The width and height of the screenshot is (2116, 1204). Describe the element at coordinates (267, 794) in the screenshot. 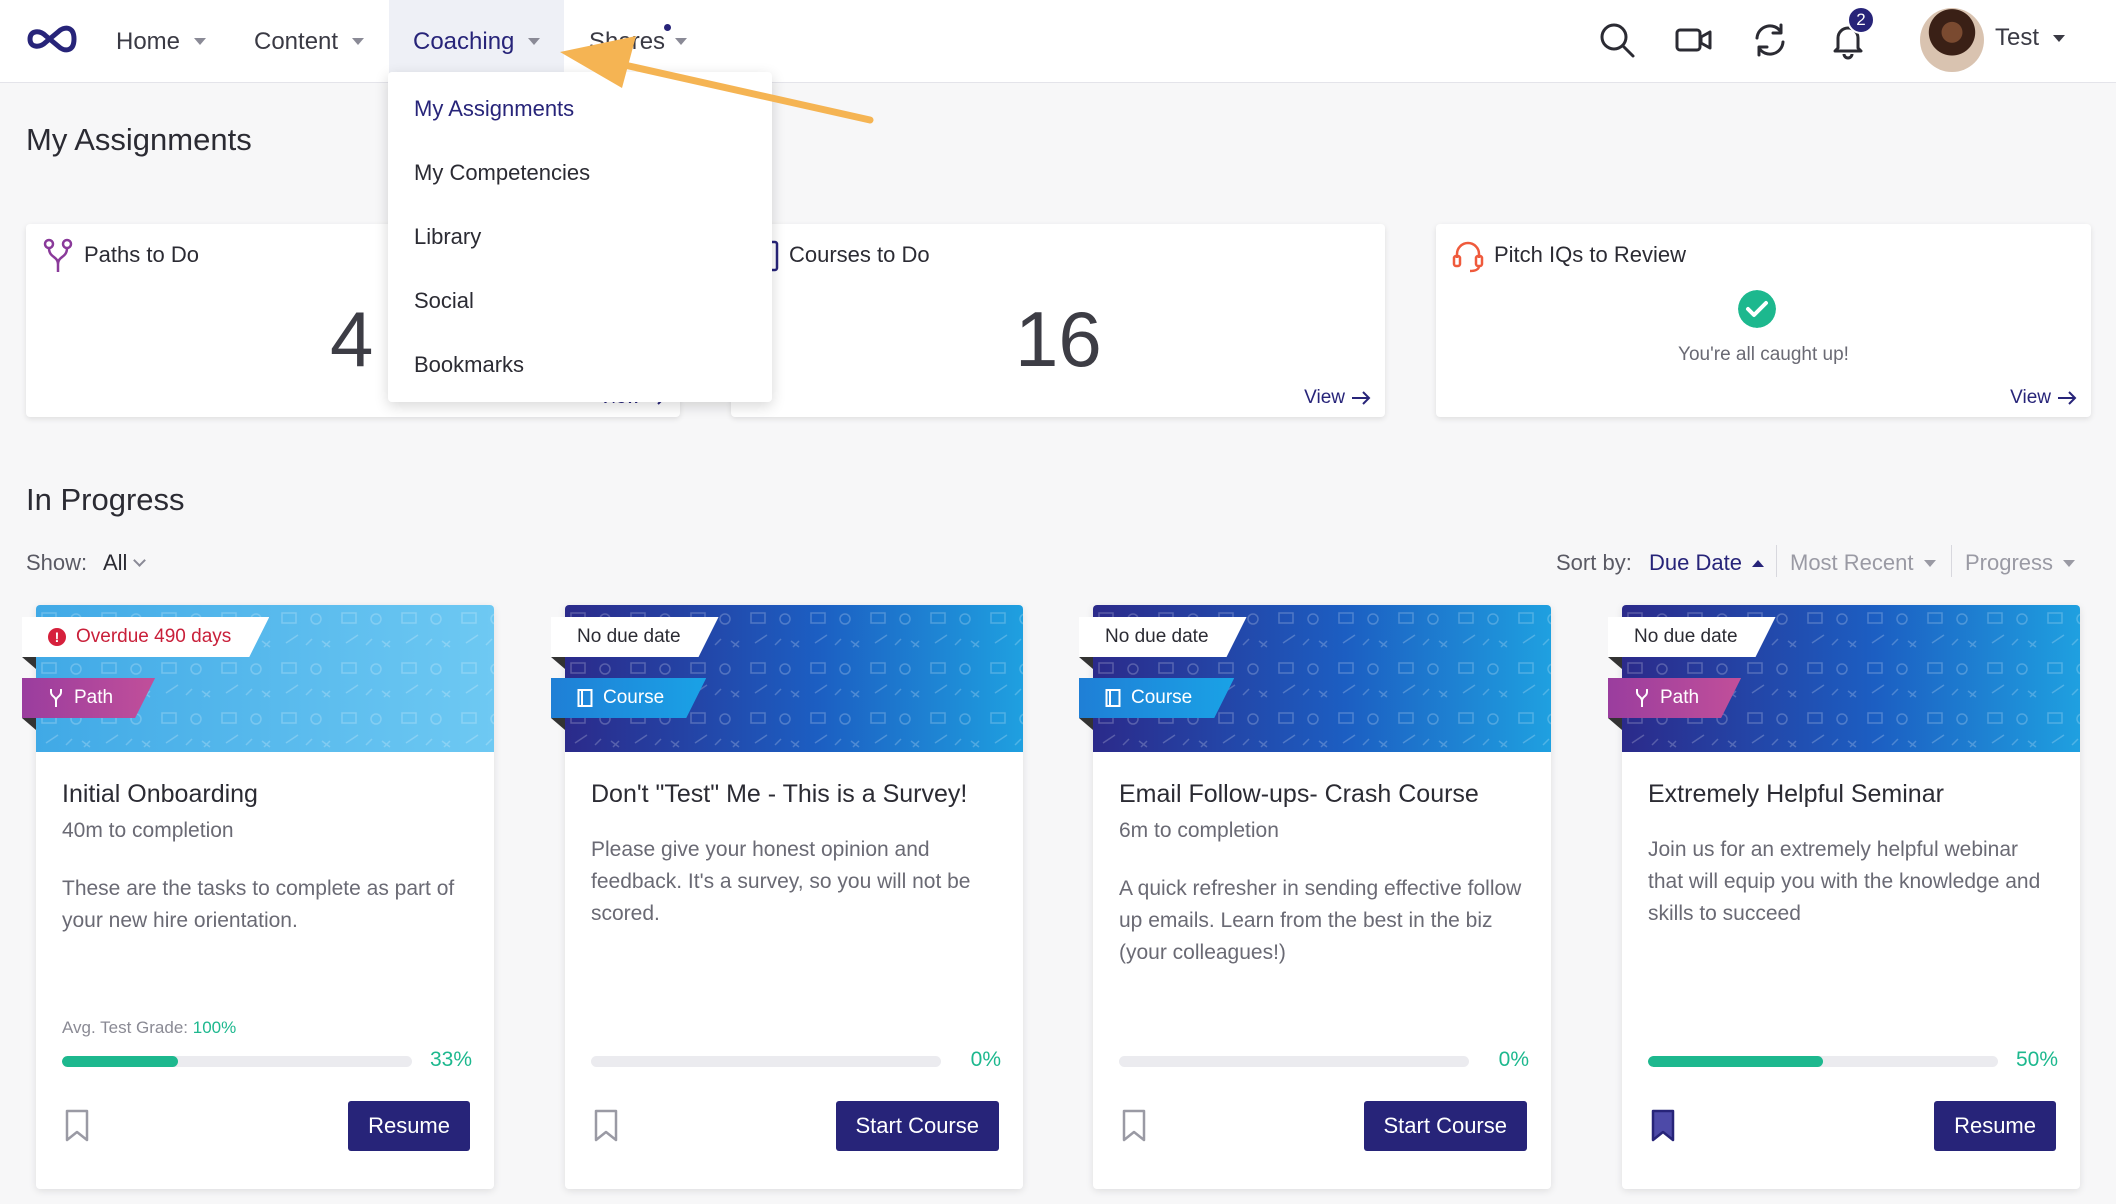

I see `card-title: Initial Onboarding` at that location.